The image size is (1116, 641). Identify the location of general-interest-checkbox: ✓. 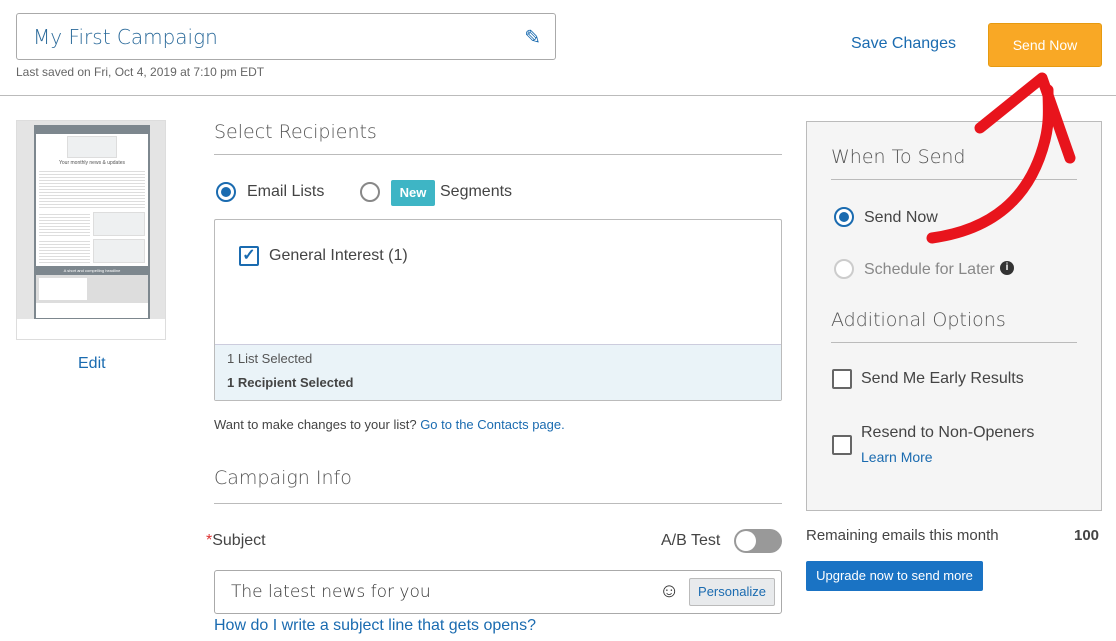
(249, 256).